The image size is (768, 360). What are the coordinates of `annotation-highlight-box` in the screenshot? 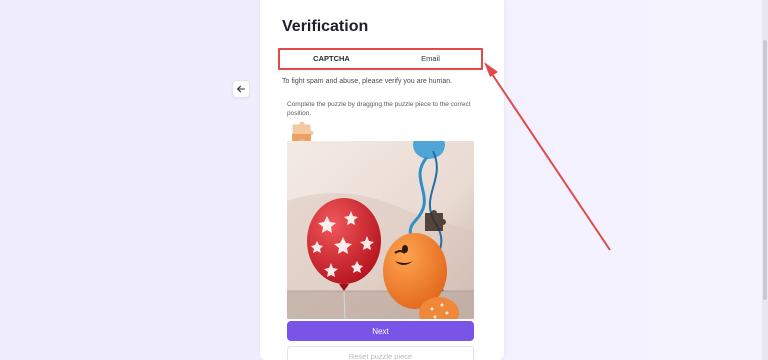 It's located at (380, 59).